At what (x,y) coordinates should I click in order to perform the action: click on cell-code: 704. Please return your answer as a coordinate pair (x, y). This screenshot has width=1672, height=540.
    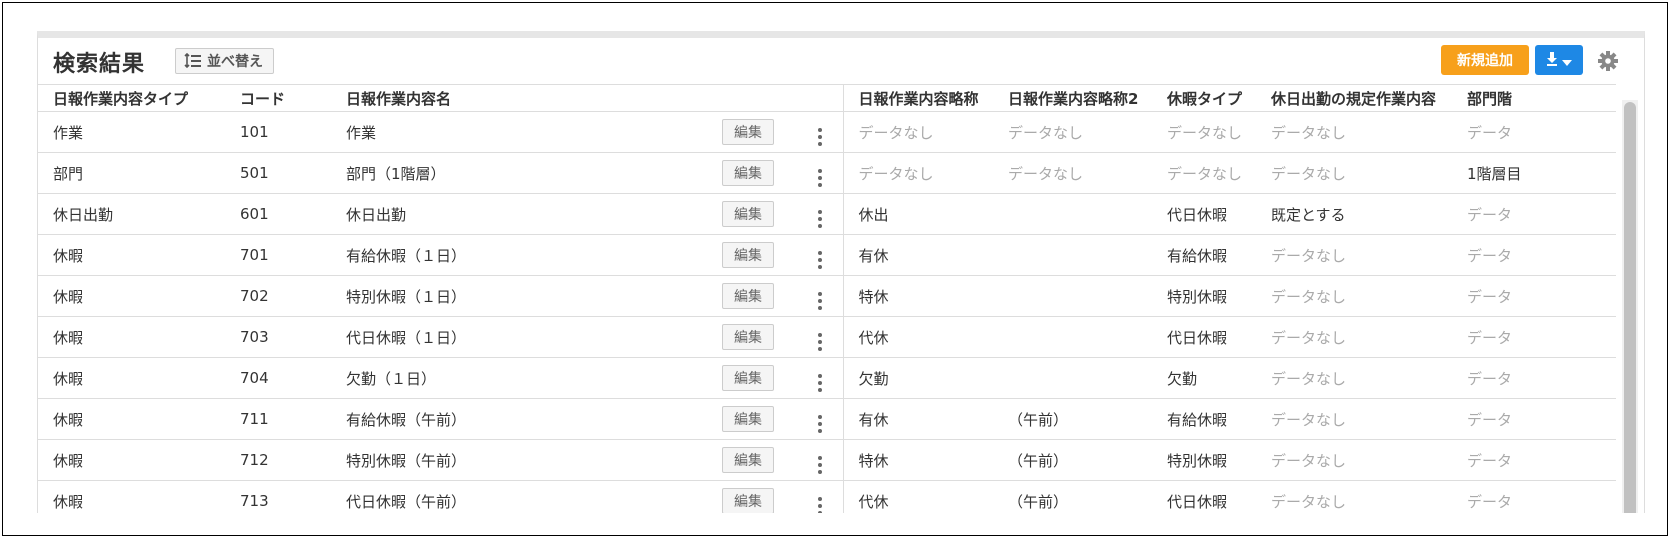
    Looking at the image, I should click on (278, 378).